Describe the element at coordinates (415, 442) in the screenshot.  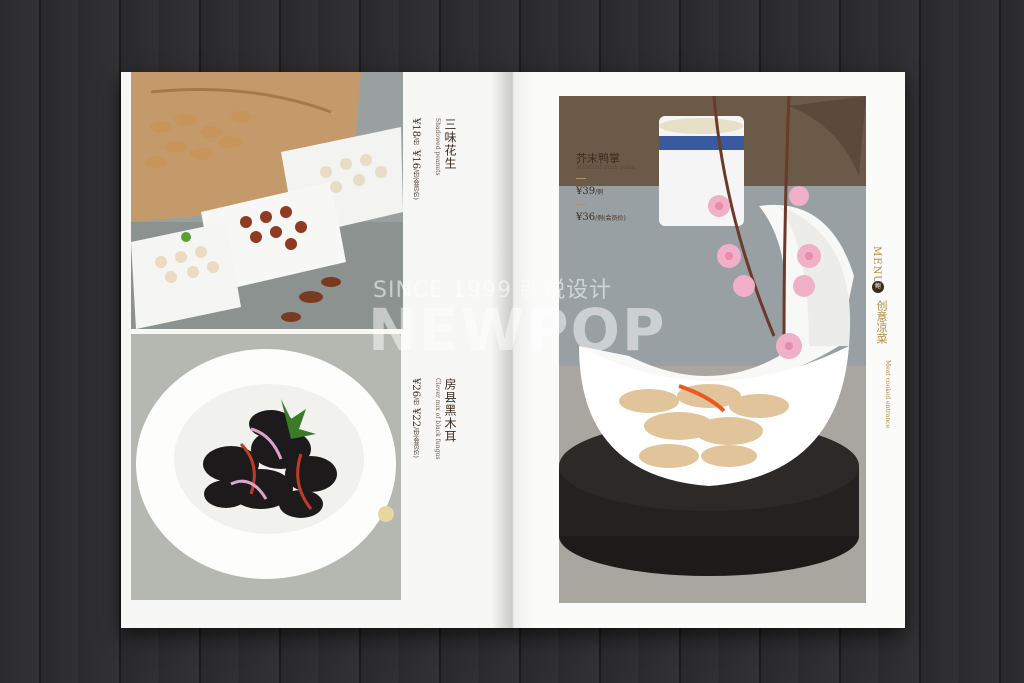
I see `fungus-member-price-unit: /份(会员价)` at that location.